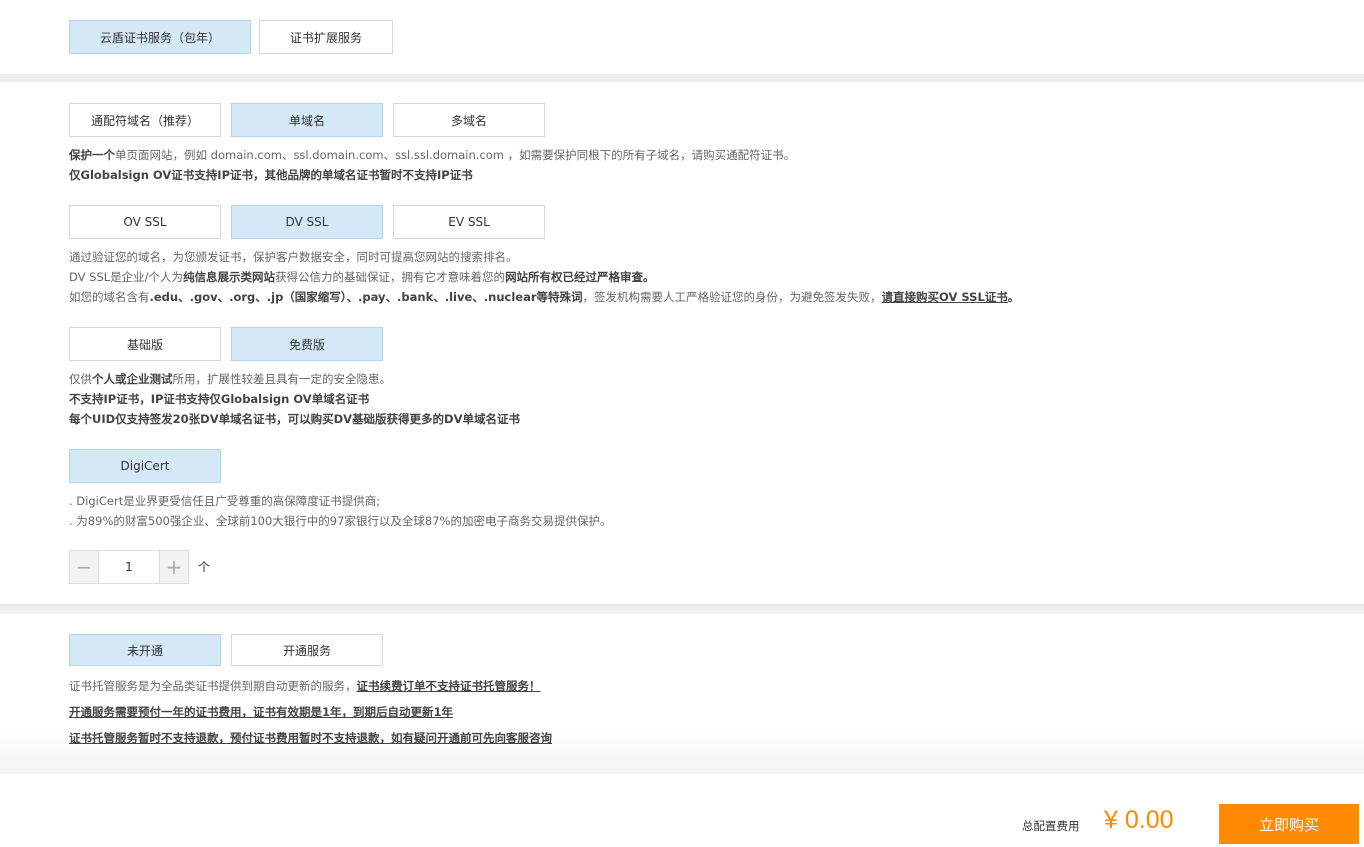  I want to click on buy-ov-ssl-link: 请直接购买OV SSL证书, so click(945, 297).